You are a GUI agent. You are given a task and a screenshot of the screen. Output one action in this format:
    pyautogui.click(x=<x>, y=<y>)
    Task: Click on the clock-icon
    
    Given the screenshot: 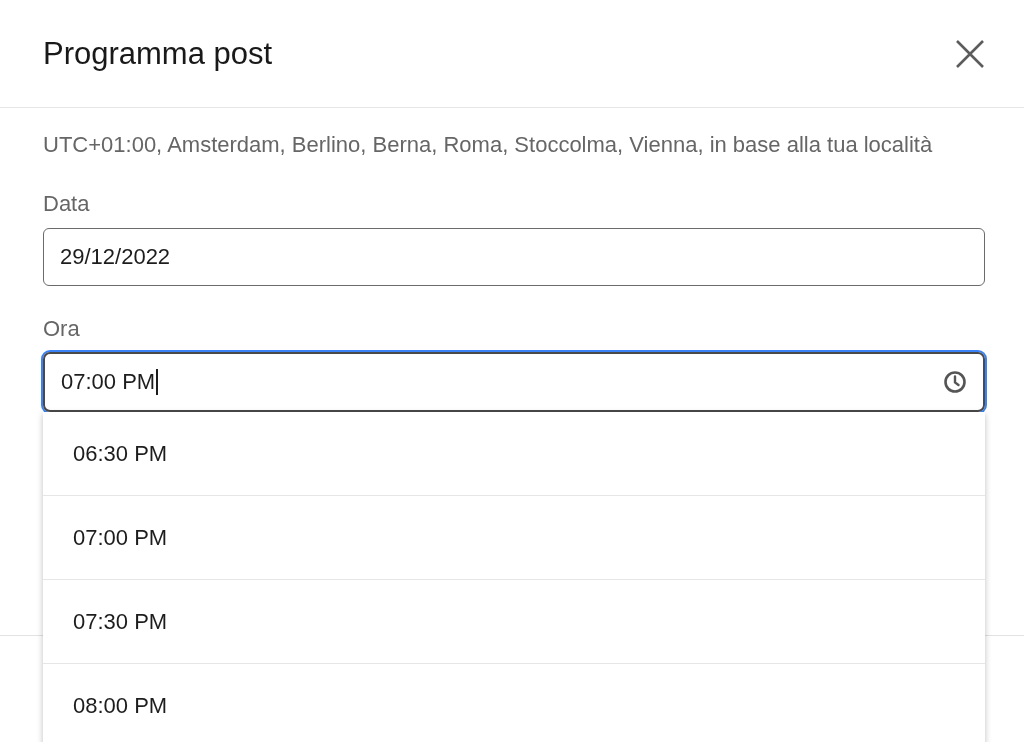 What is the action you would take?
    pyautogui.click(x=955, y=382)
    